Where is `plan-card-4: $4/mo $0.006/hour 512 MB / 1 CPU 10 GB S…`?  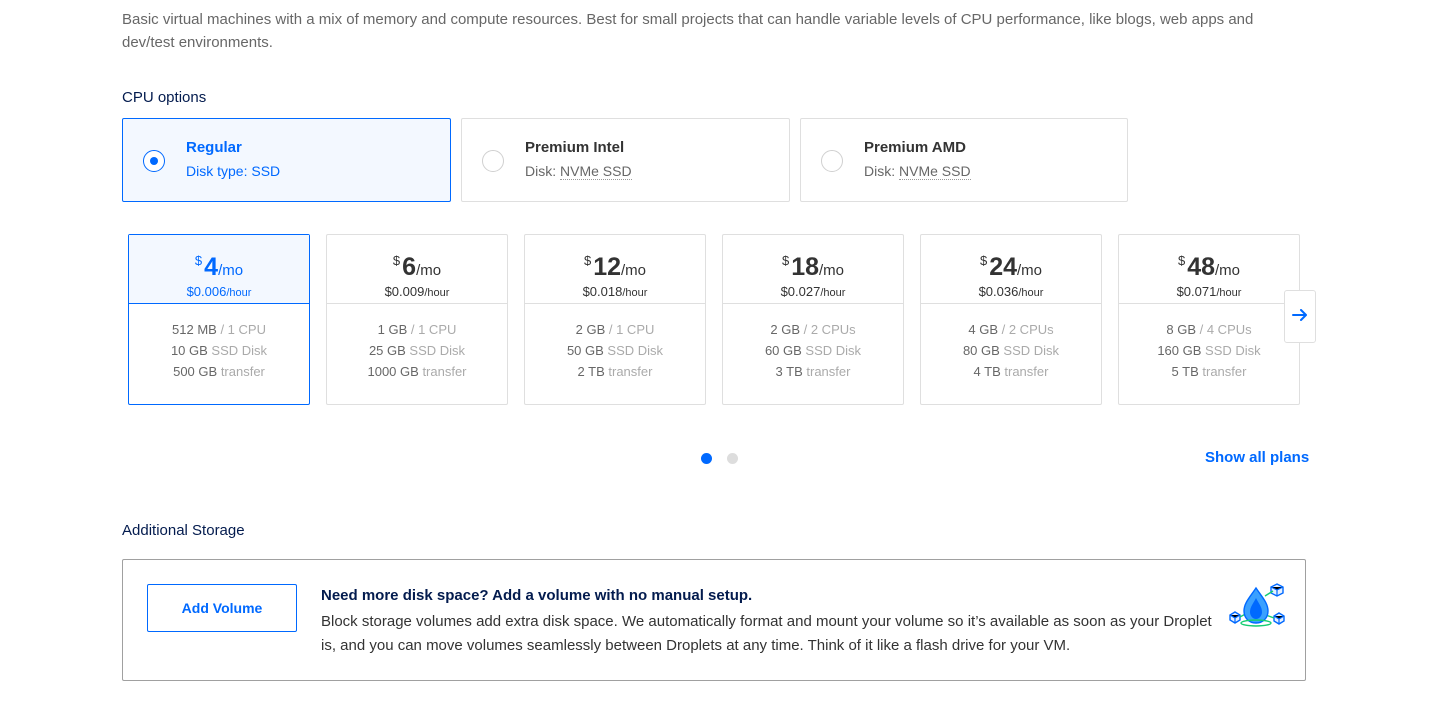
plan-card-4: $4/mo $0.006/hour 512 MB / 1 CPU 10 GB S… is located at coordinates (219, 319).